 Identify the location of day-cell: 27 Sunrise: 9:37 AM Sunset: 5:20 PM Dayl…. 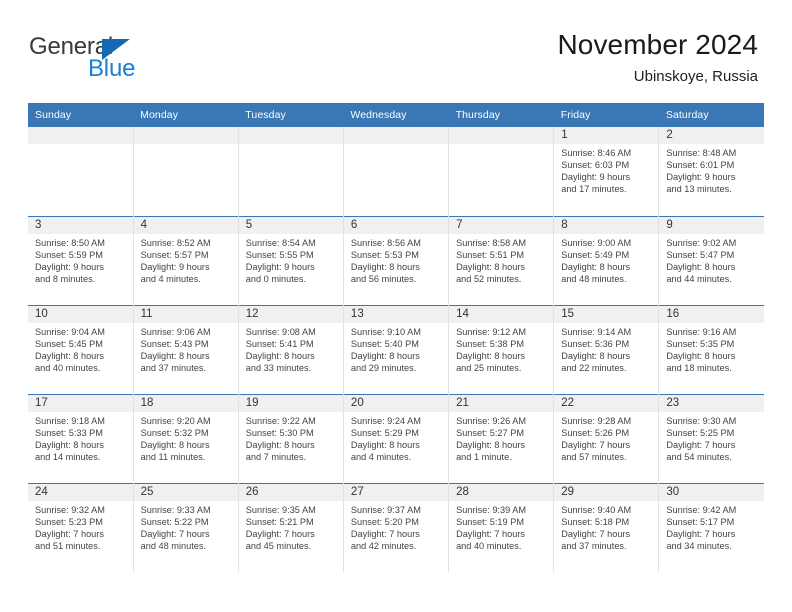
(396, 527).